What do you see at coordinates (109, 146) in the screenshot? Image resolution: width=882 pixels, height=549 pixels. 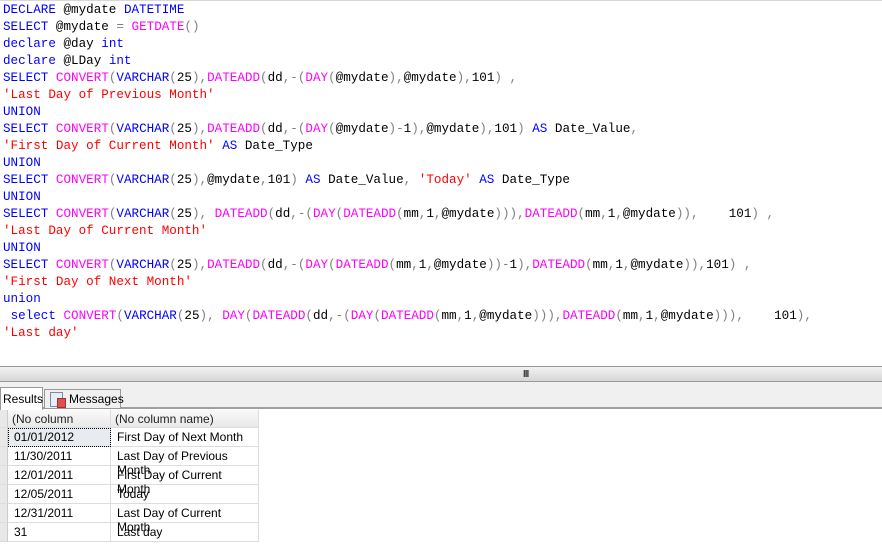 I see `code-token: 'First Day of Current Month'` at bounding box center [109, 146].